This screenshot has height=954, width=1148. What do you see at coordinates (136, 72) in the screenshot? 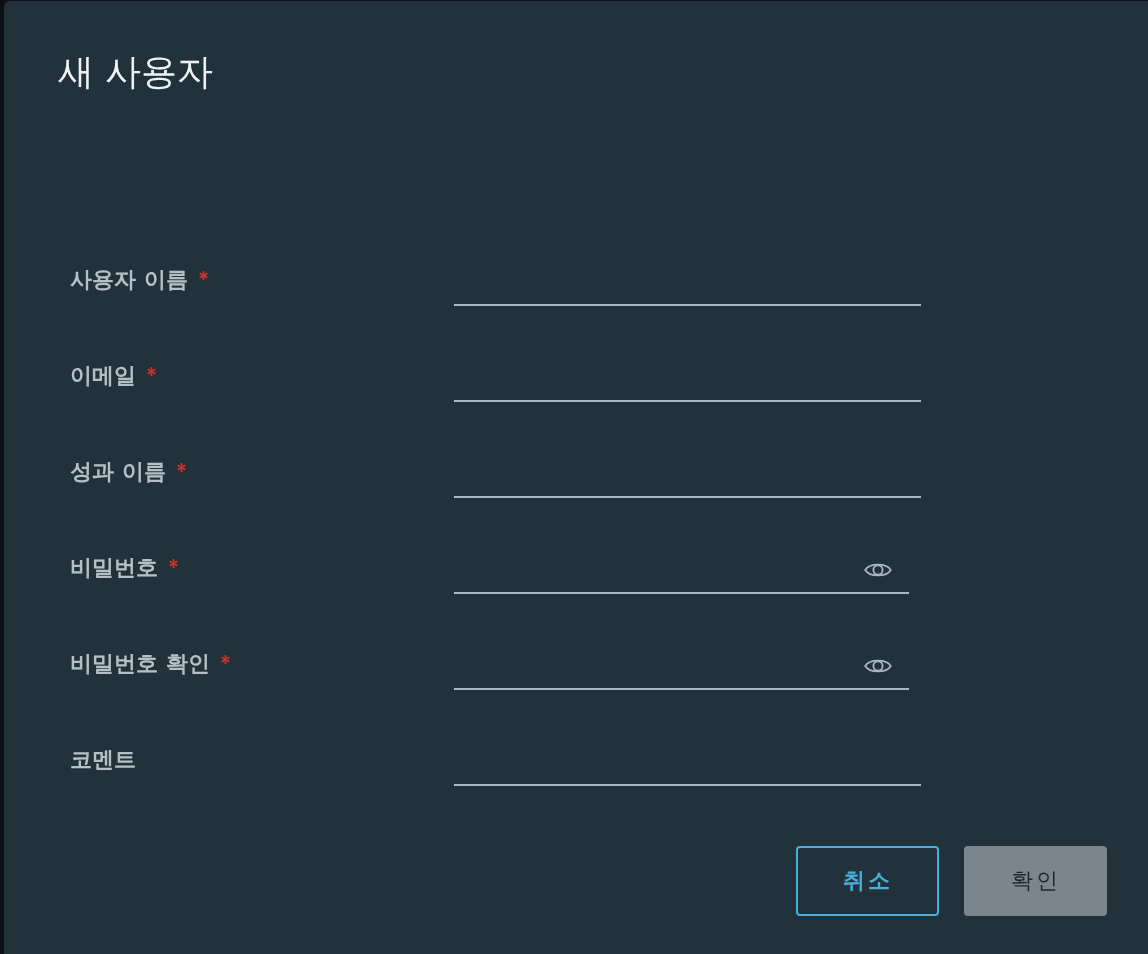
I see `dialog-title: 새 사용자` at bounding box center [136, 72].